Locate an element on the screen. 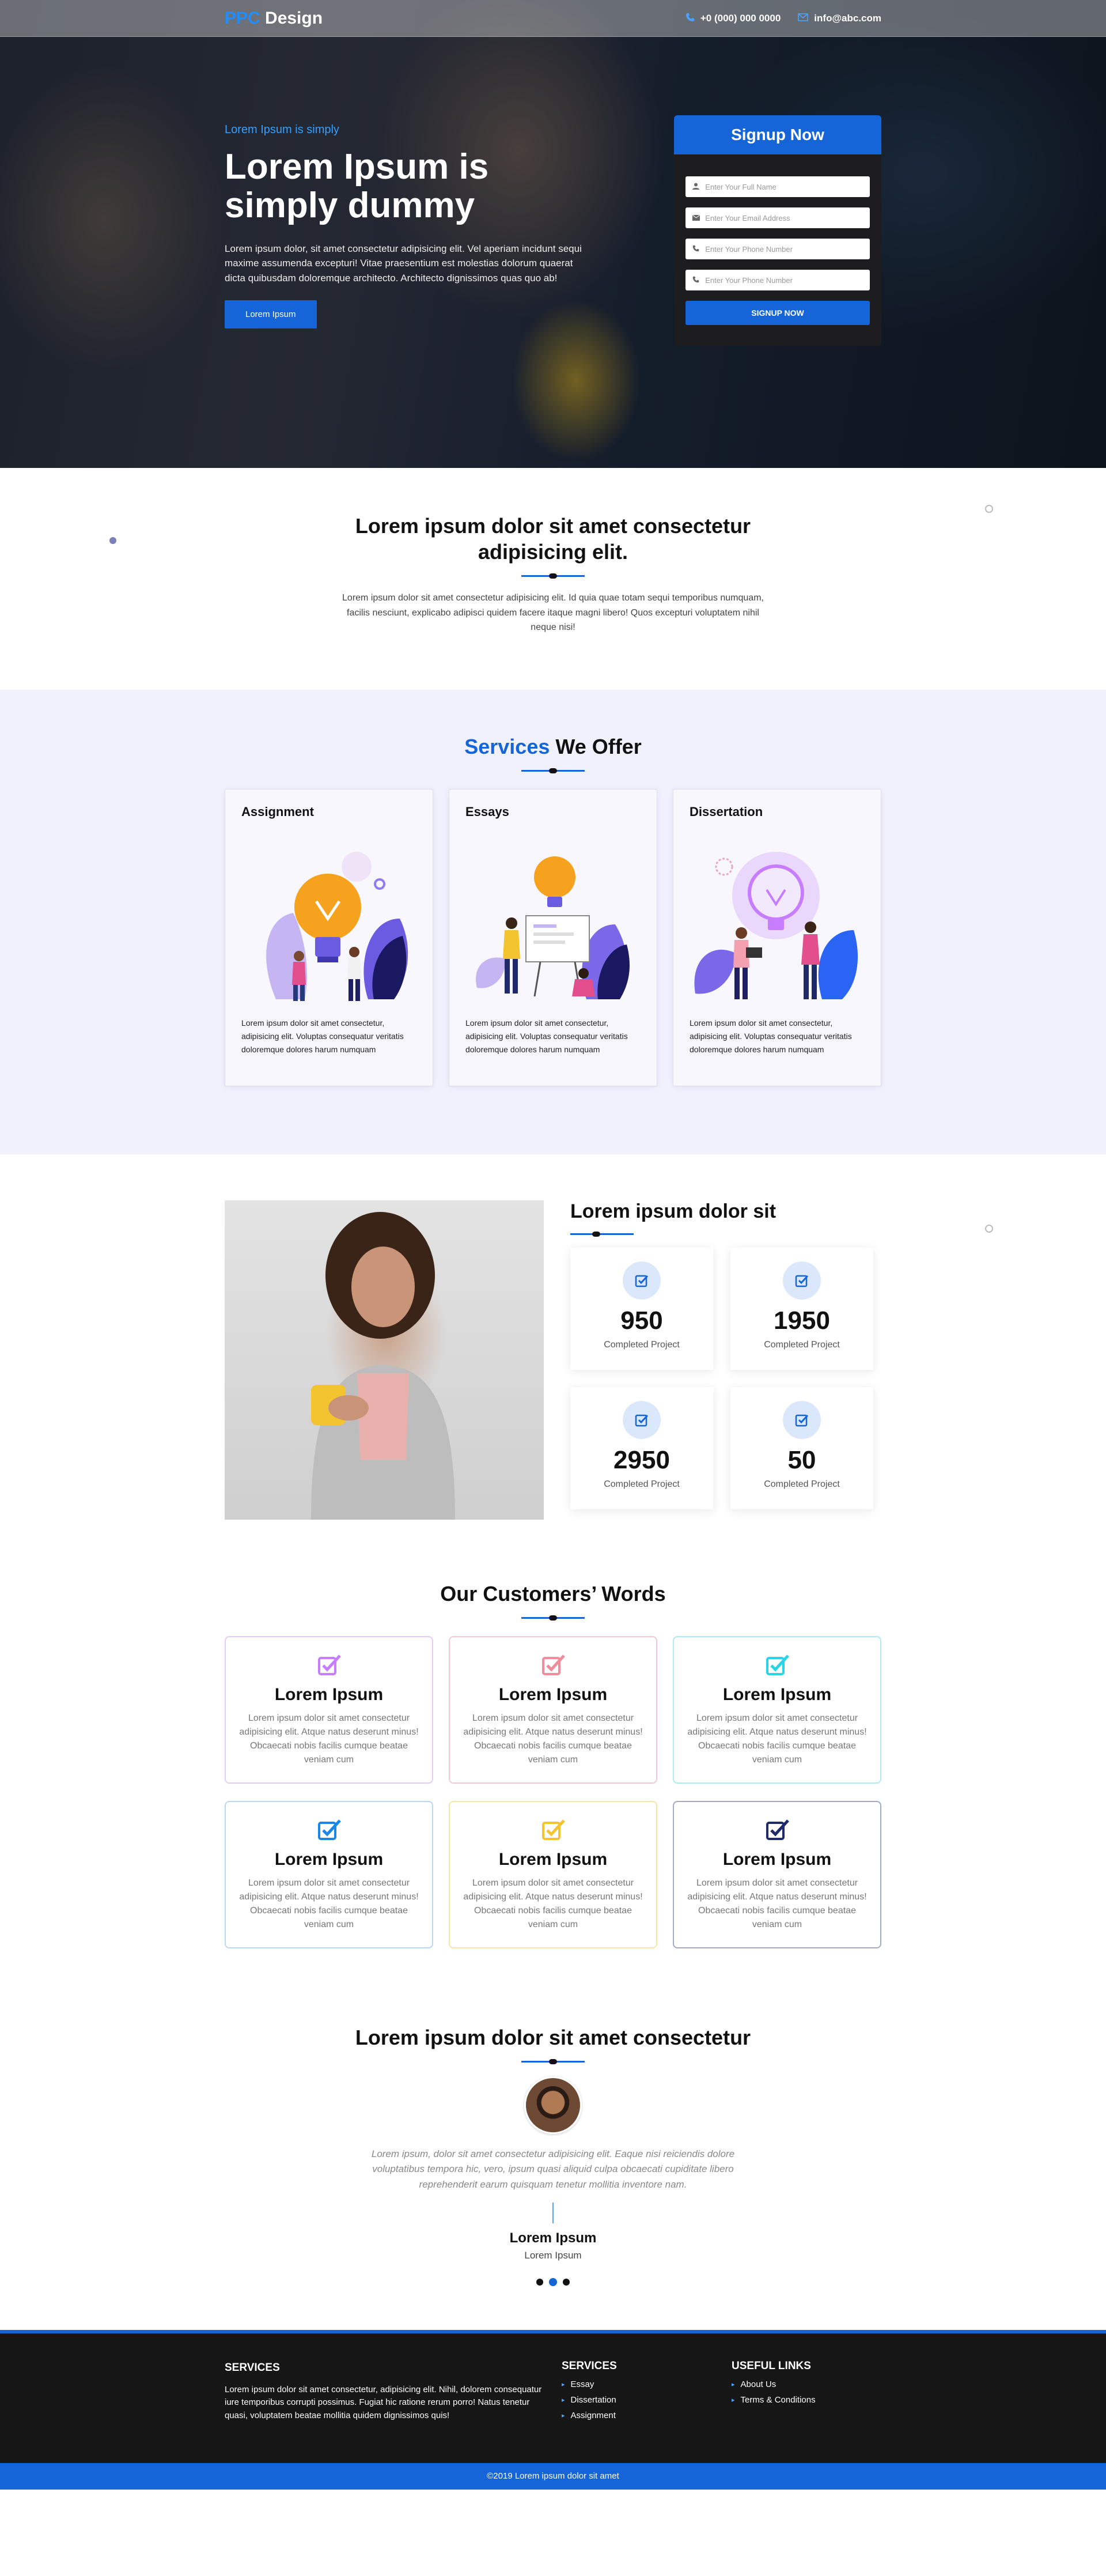 The height and width of the screenshot is (2576, 1106). stat-number: 1950 is located at coordinates (802, 1320).